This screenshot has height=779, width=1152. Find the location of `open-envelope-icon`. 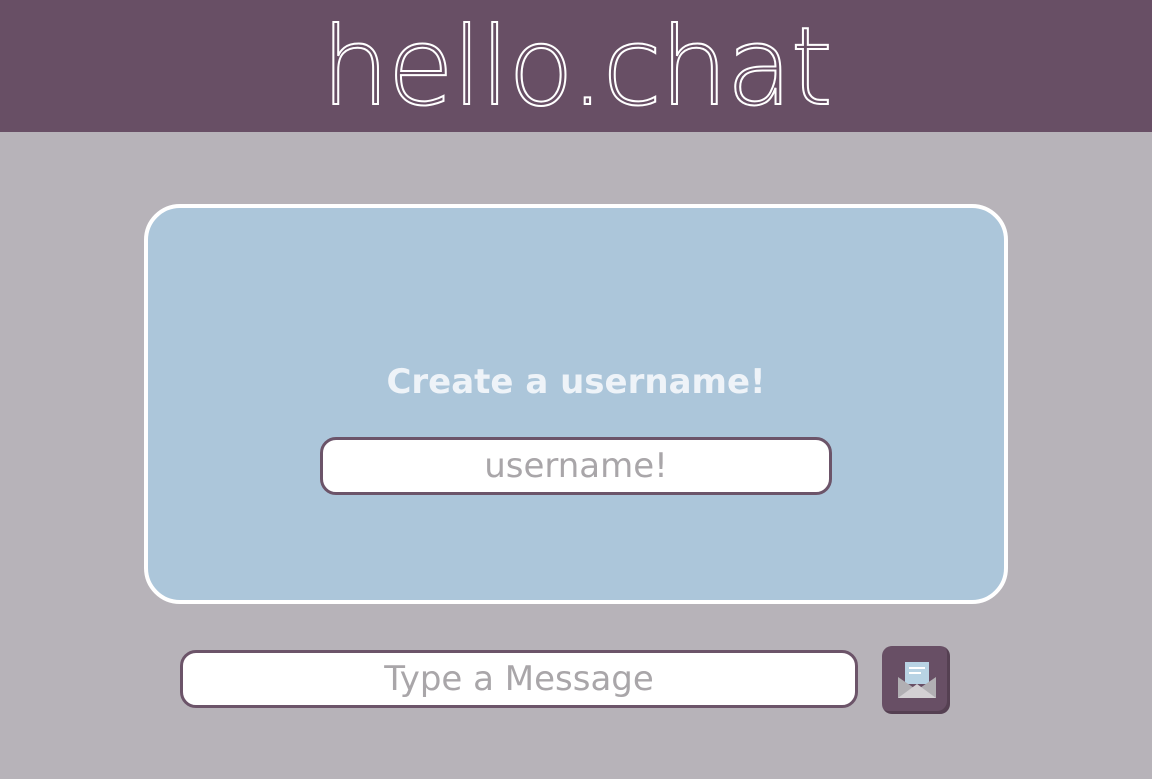

open-envelope-icon is located at coordinates (917, 680).